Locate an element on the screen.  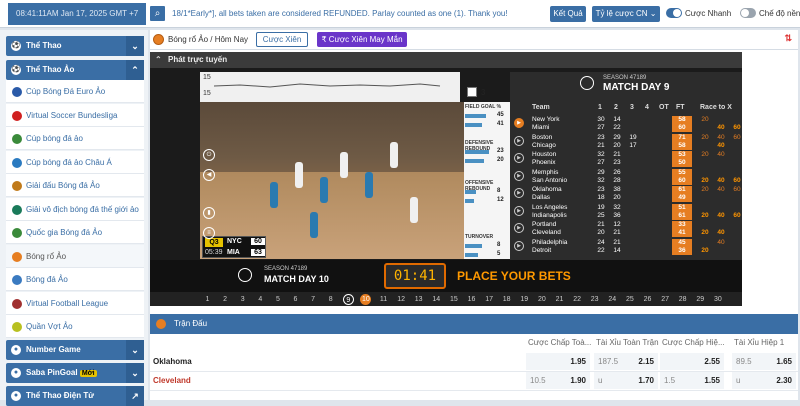
odds-cell: u 1.70 is located at coordinates (626, 380).